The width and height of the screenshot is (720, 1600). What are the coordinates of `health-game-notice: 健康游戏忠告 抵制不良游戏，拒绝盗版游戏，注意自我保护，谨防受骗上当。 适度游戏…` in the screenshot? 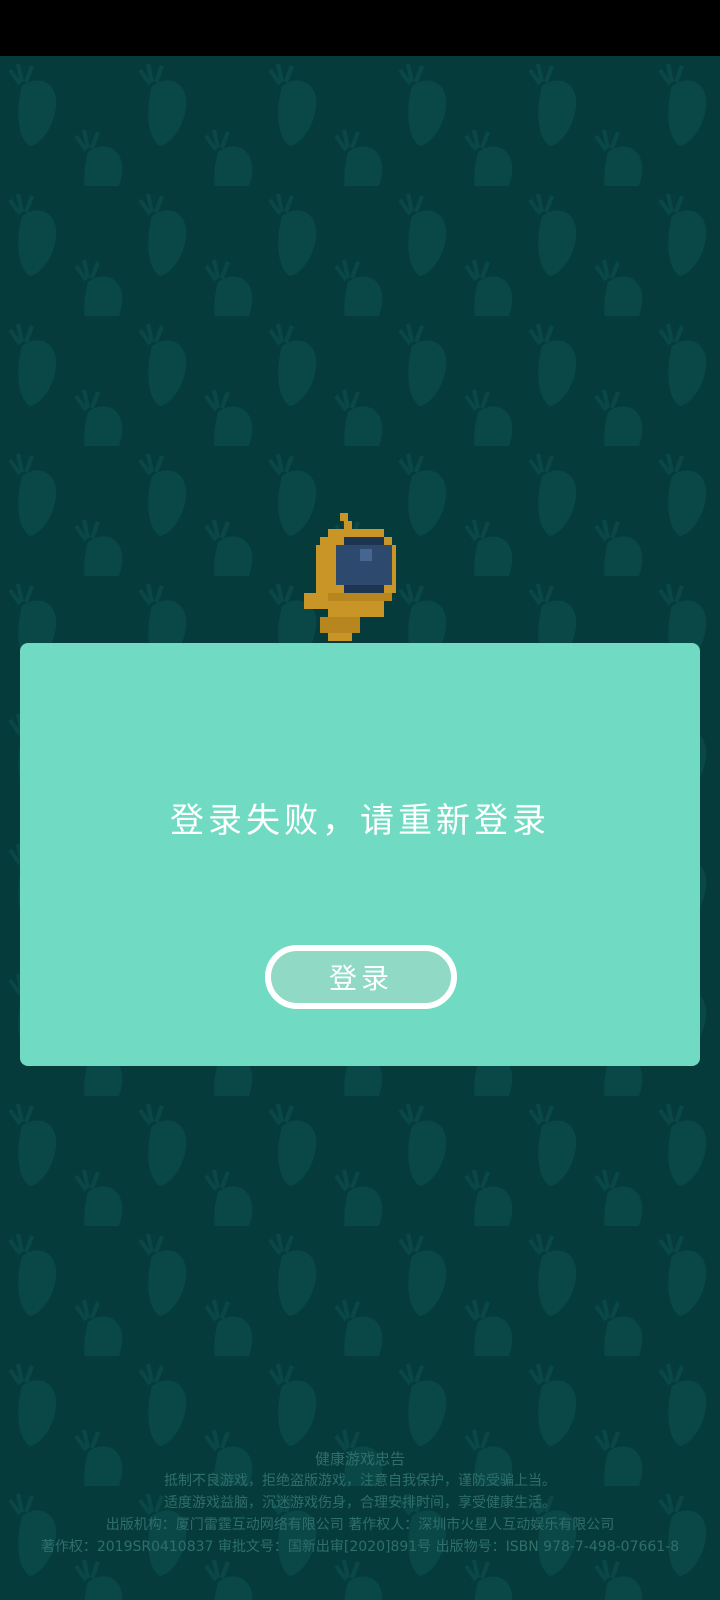 It's located at (360, 1503).